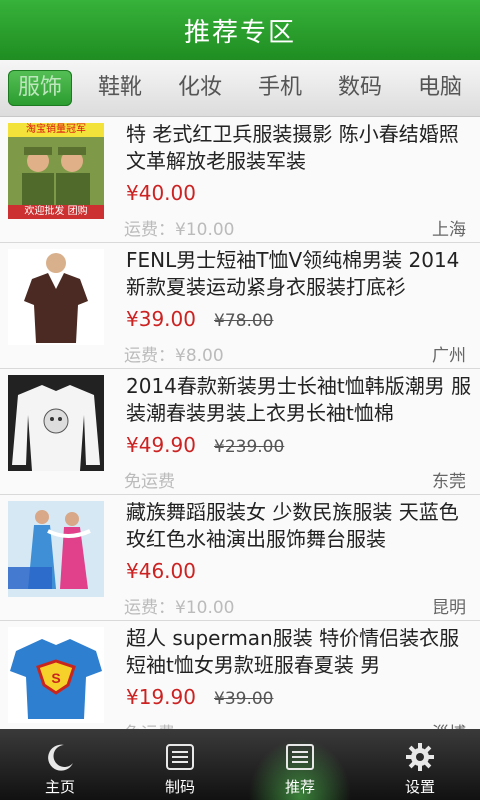 The height and width of the screenshot is (800, 480). Describe the element at coordinates (59, 787) in the screenshot. I see `nav-label: 主页` at that location.